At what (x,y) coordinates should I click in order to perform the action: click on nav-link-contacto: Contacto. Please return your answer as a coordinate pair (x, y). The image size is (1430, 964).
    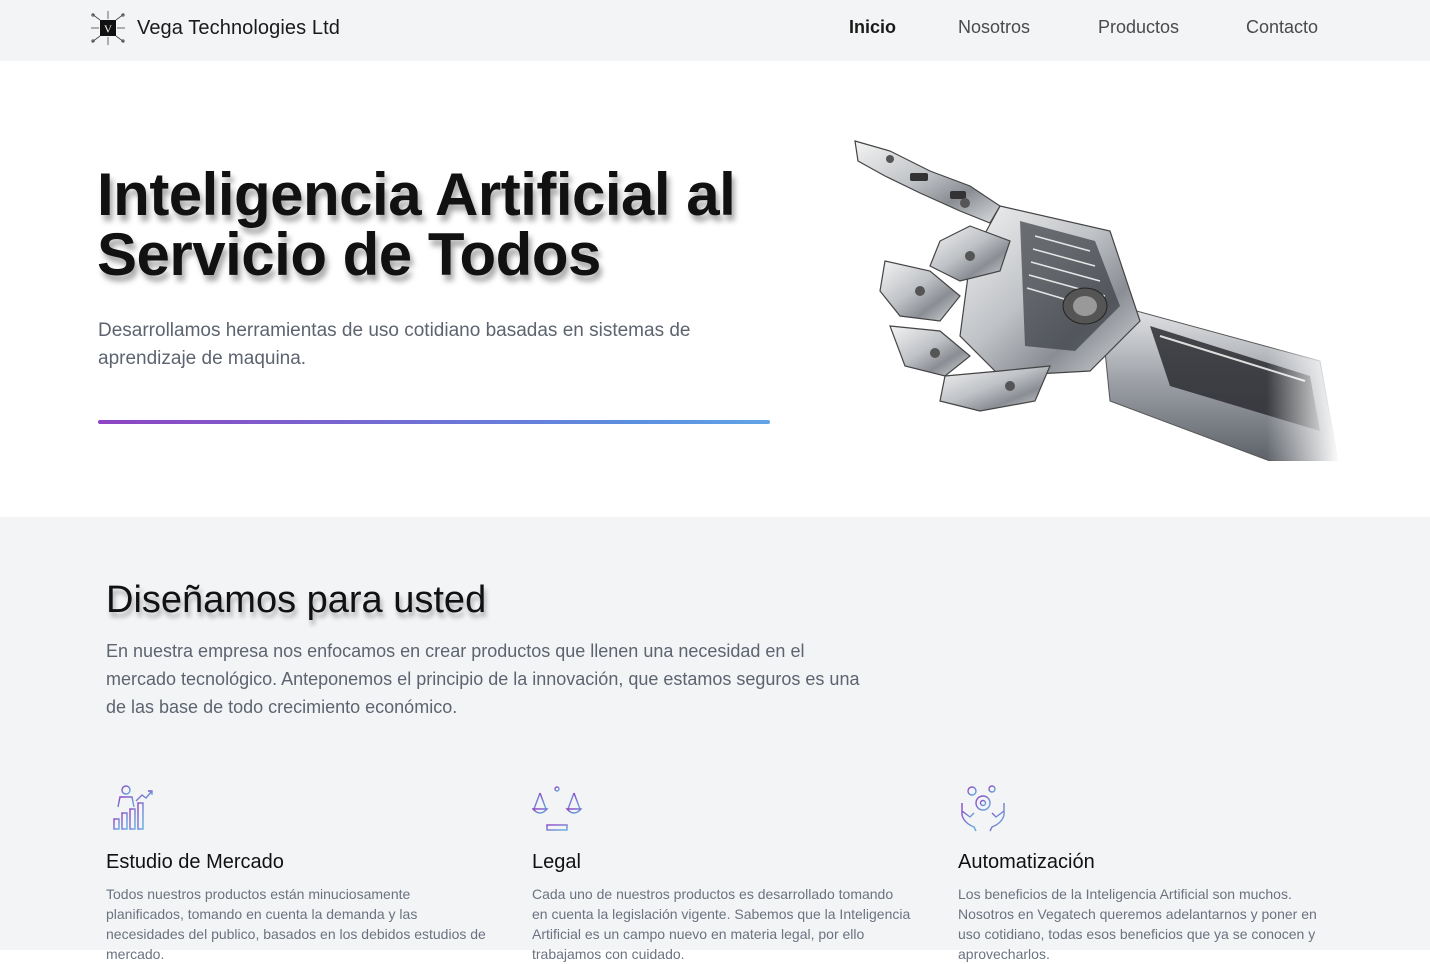
    Looking at the image, I should click on (1282, 27).